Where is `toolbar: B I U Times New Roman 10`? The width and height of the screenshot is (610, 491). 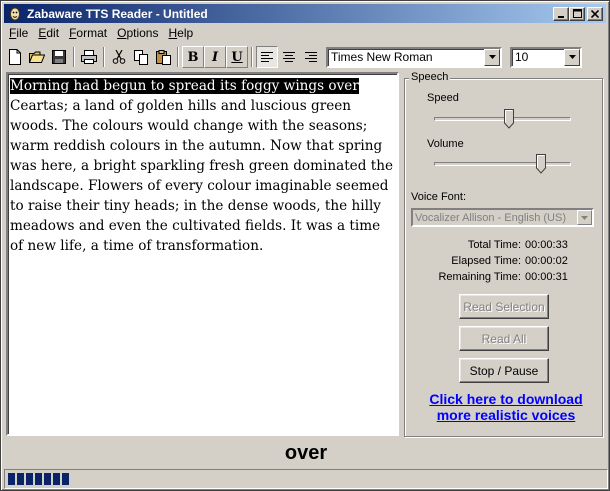 toolbar: B I U Times New Roman 10 is located at coordinates (305, 57).